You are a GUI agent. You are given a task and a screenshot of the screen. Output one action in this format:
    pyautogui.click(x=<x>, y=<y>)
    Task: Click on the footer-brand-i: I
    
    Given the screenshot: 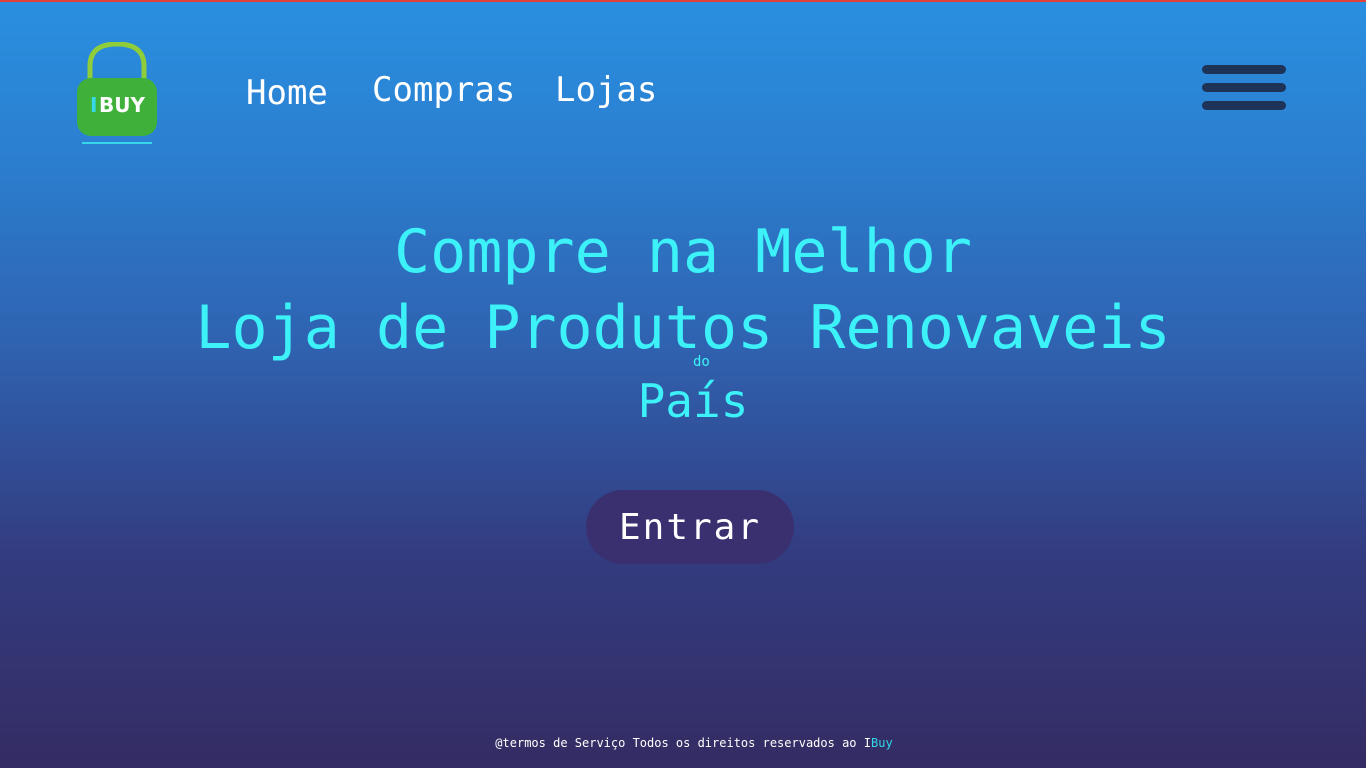 What is the action you would take?
    pyautogui.click(x=867, y=743)
    